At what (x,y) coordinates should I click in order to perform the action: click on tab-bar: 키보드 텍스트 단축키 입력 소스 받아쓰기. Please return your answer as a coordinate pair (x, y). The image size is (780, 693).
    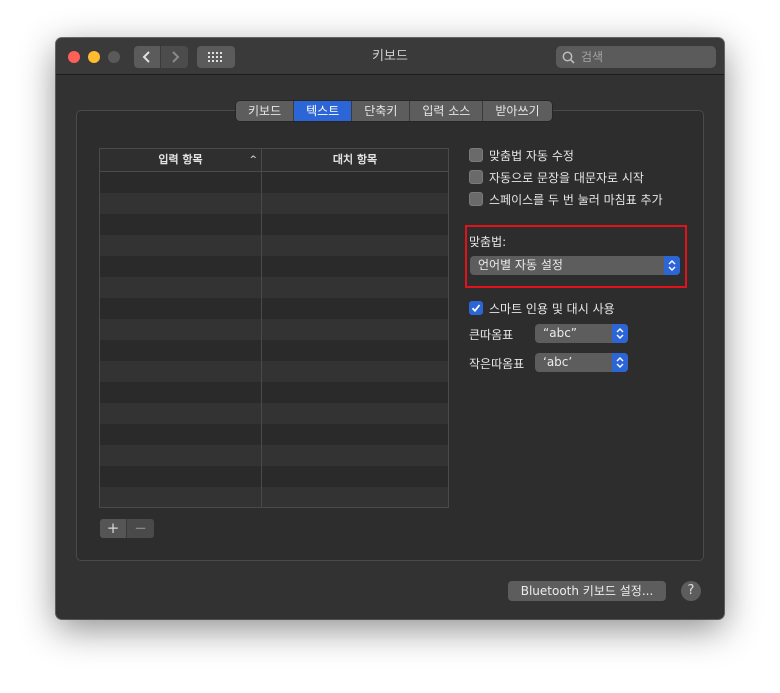
    Looking at the image, I should click on (394, 111).